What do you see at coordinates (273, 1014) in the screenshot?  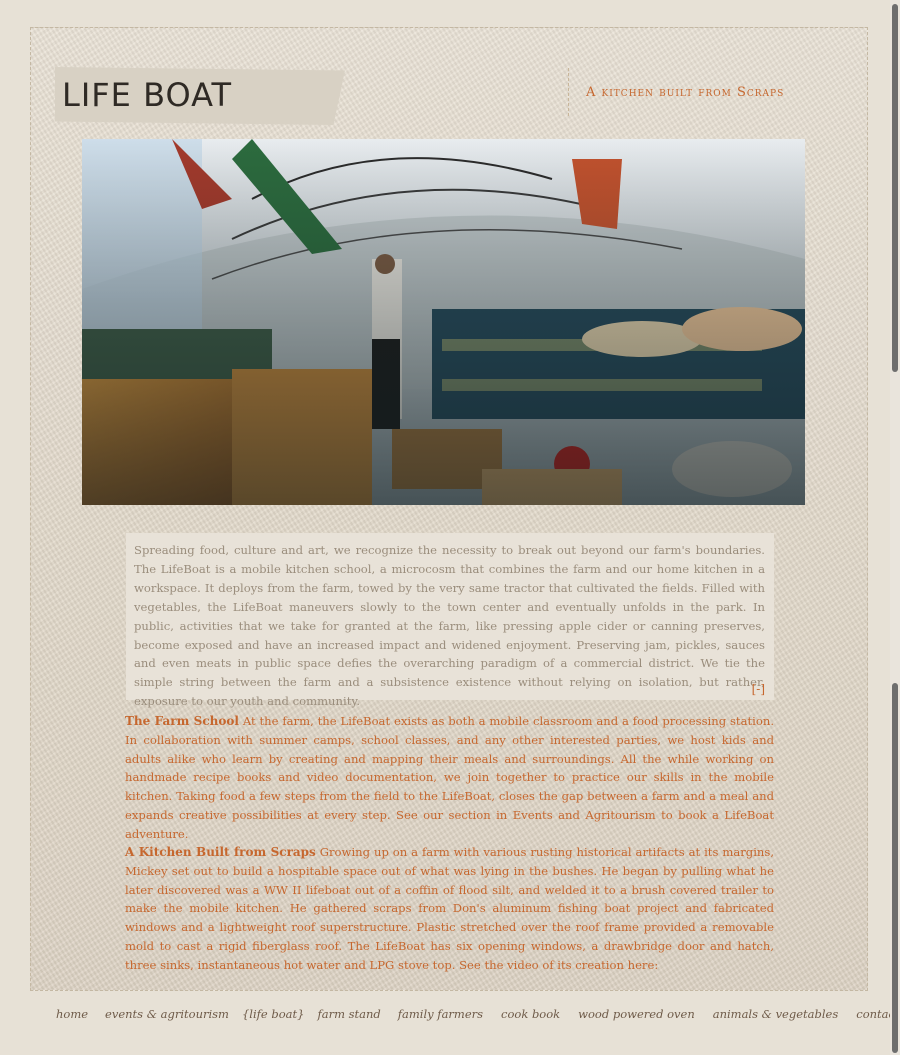 I see `nav-life-boat: {life boat}` at bounding box center [273, 1014].